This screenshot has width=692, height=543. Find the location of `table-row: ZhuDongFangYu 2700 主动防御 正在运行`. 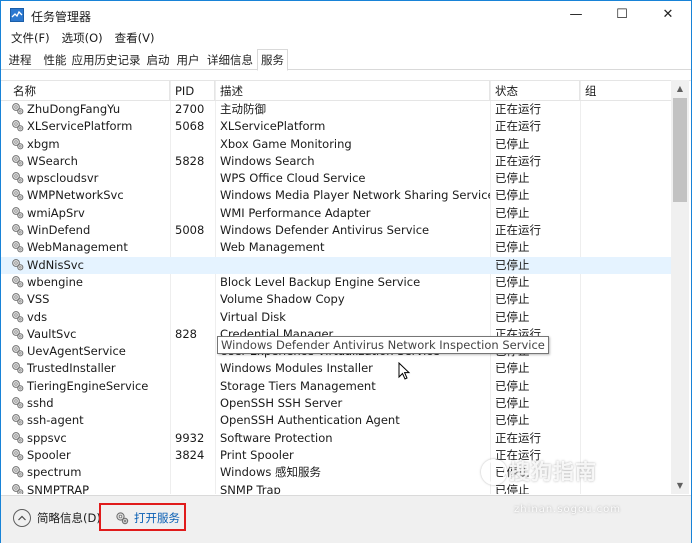

table-row: ZhuDongFangYu 2700 主动防御 正在运行 is located at coordinates (336, 109).